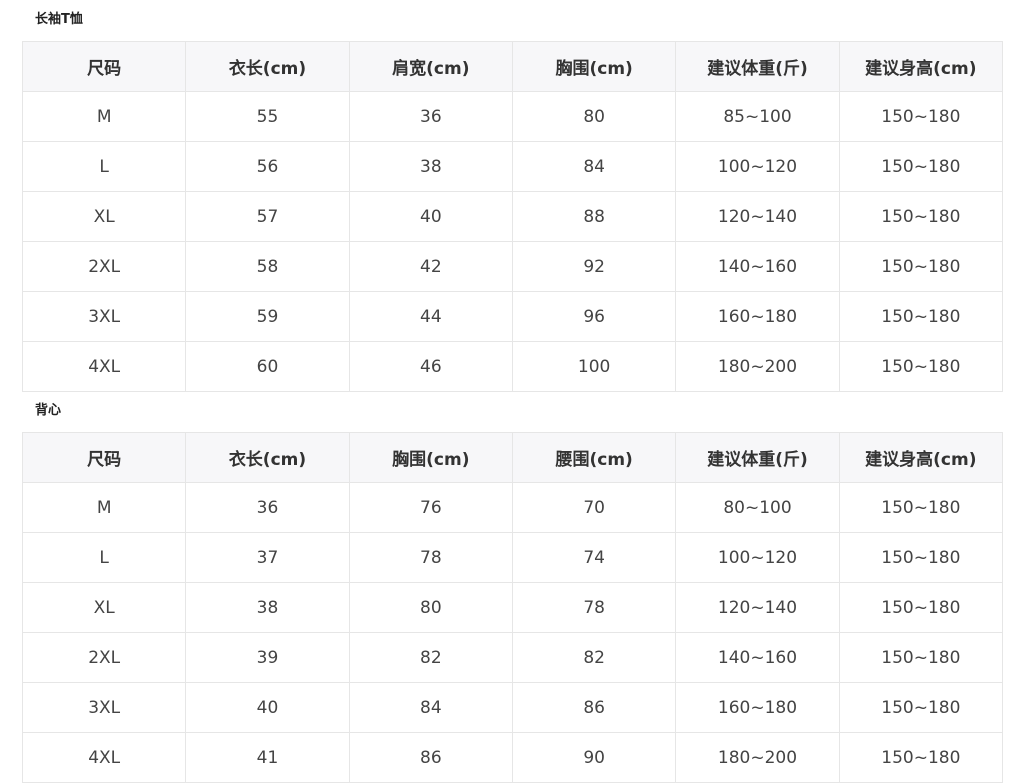  What do you see at coordinates (267, 316) in the screenshot?
I see `table-cell: 59` at bounding box center [267, 316].